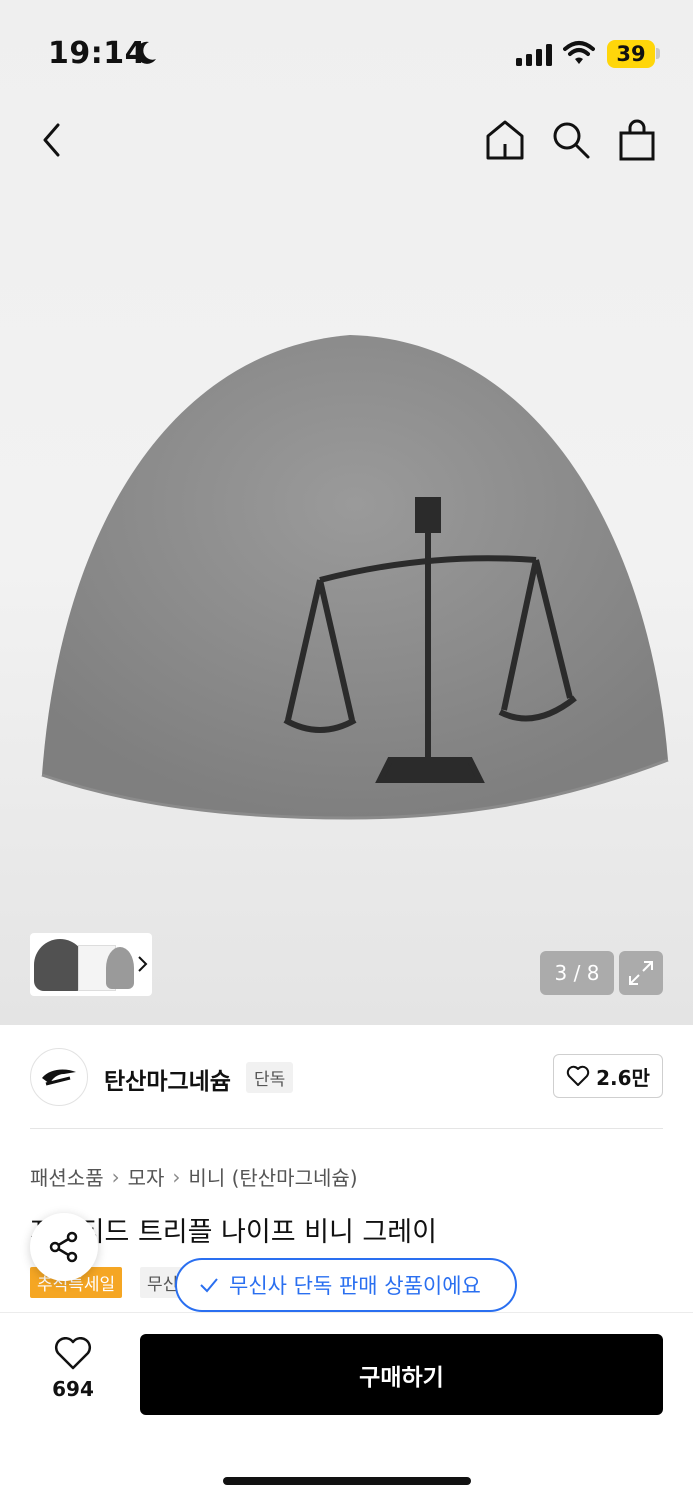  I want to click on thumbnail-strip, so click(91, 964).